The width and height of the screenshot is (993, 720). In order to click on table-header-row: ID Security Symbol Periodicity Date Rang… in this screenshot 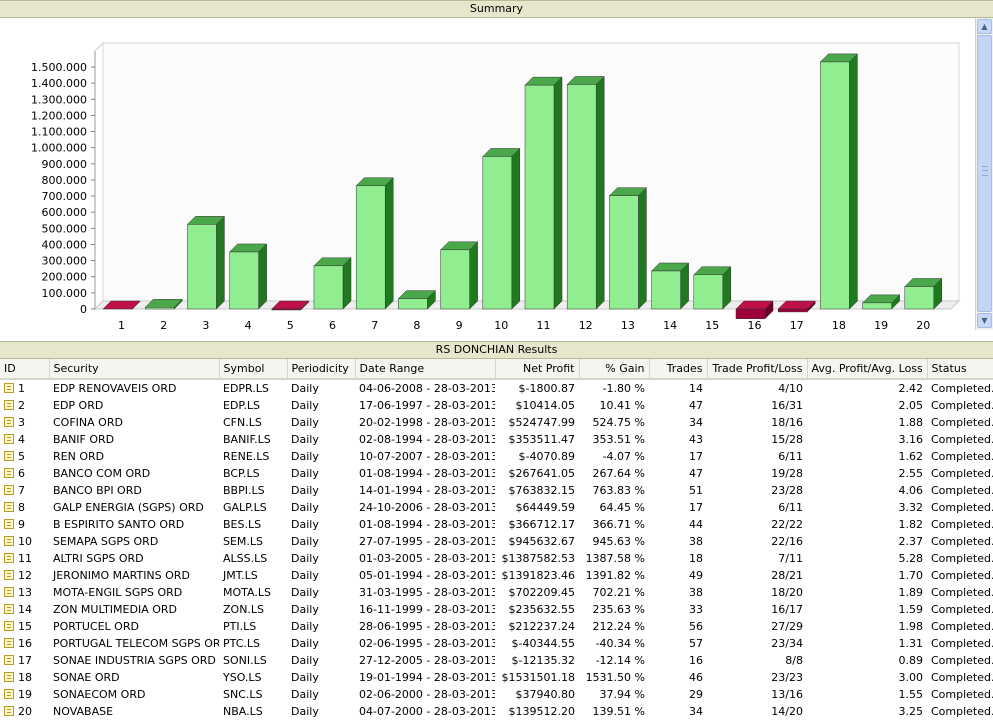, I will do `click(496, 369)`.